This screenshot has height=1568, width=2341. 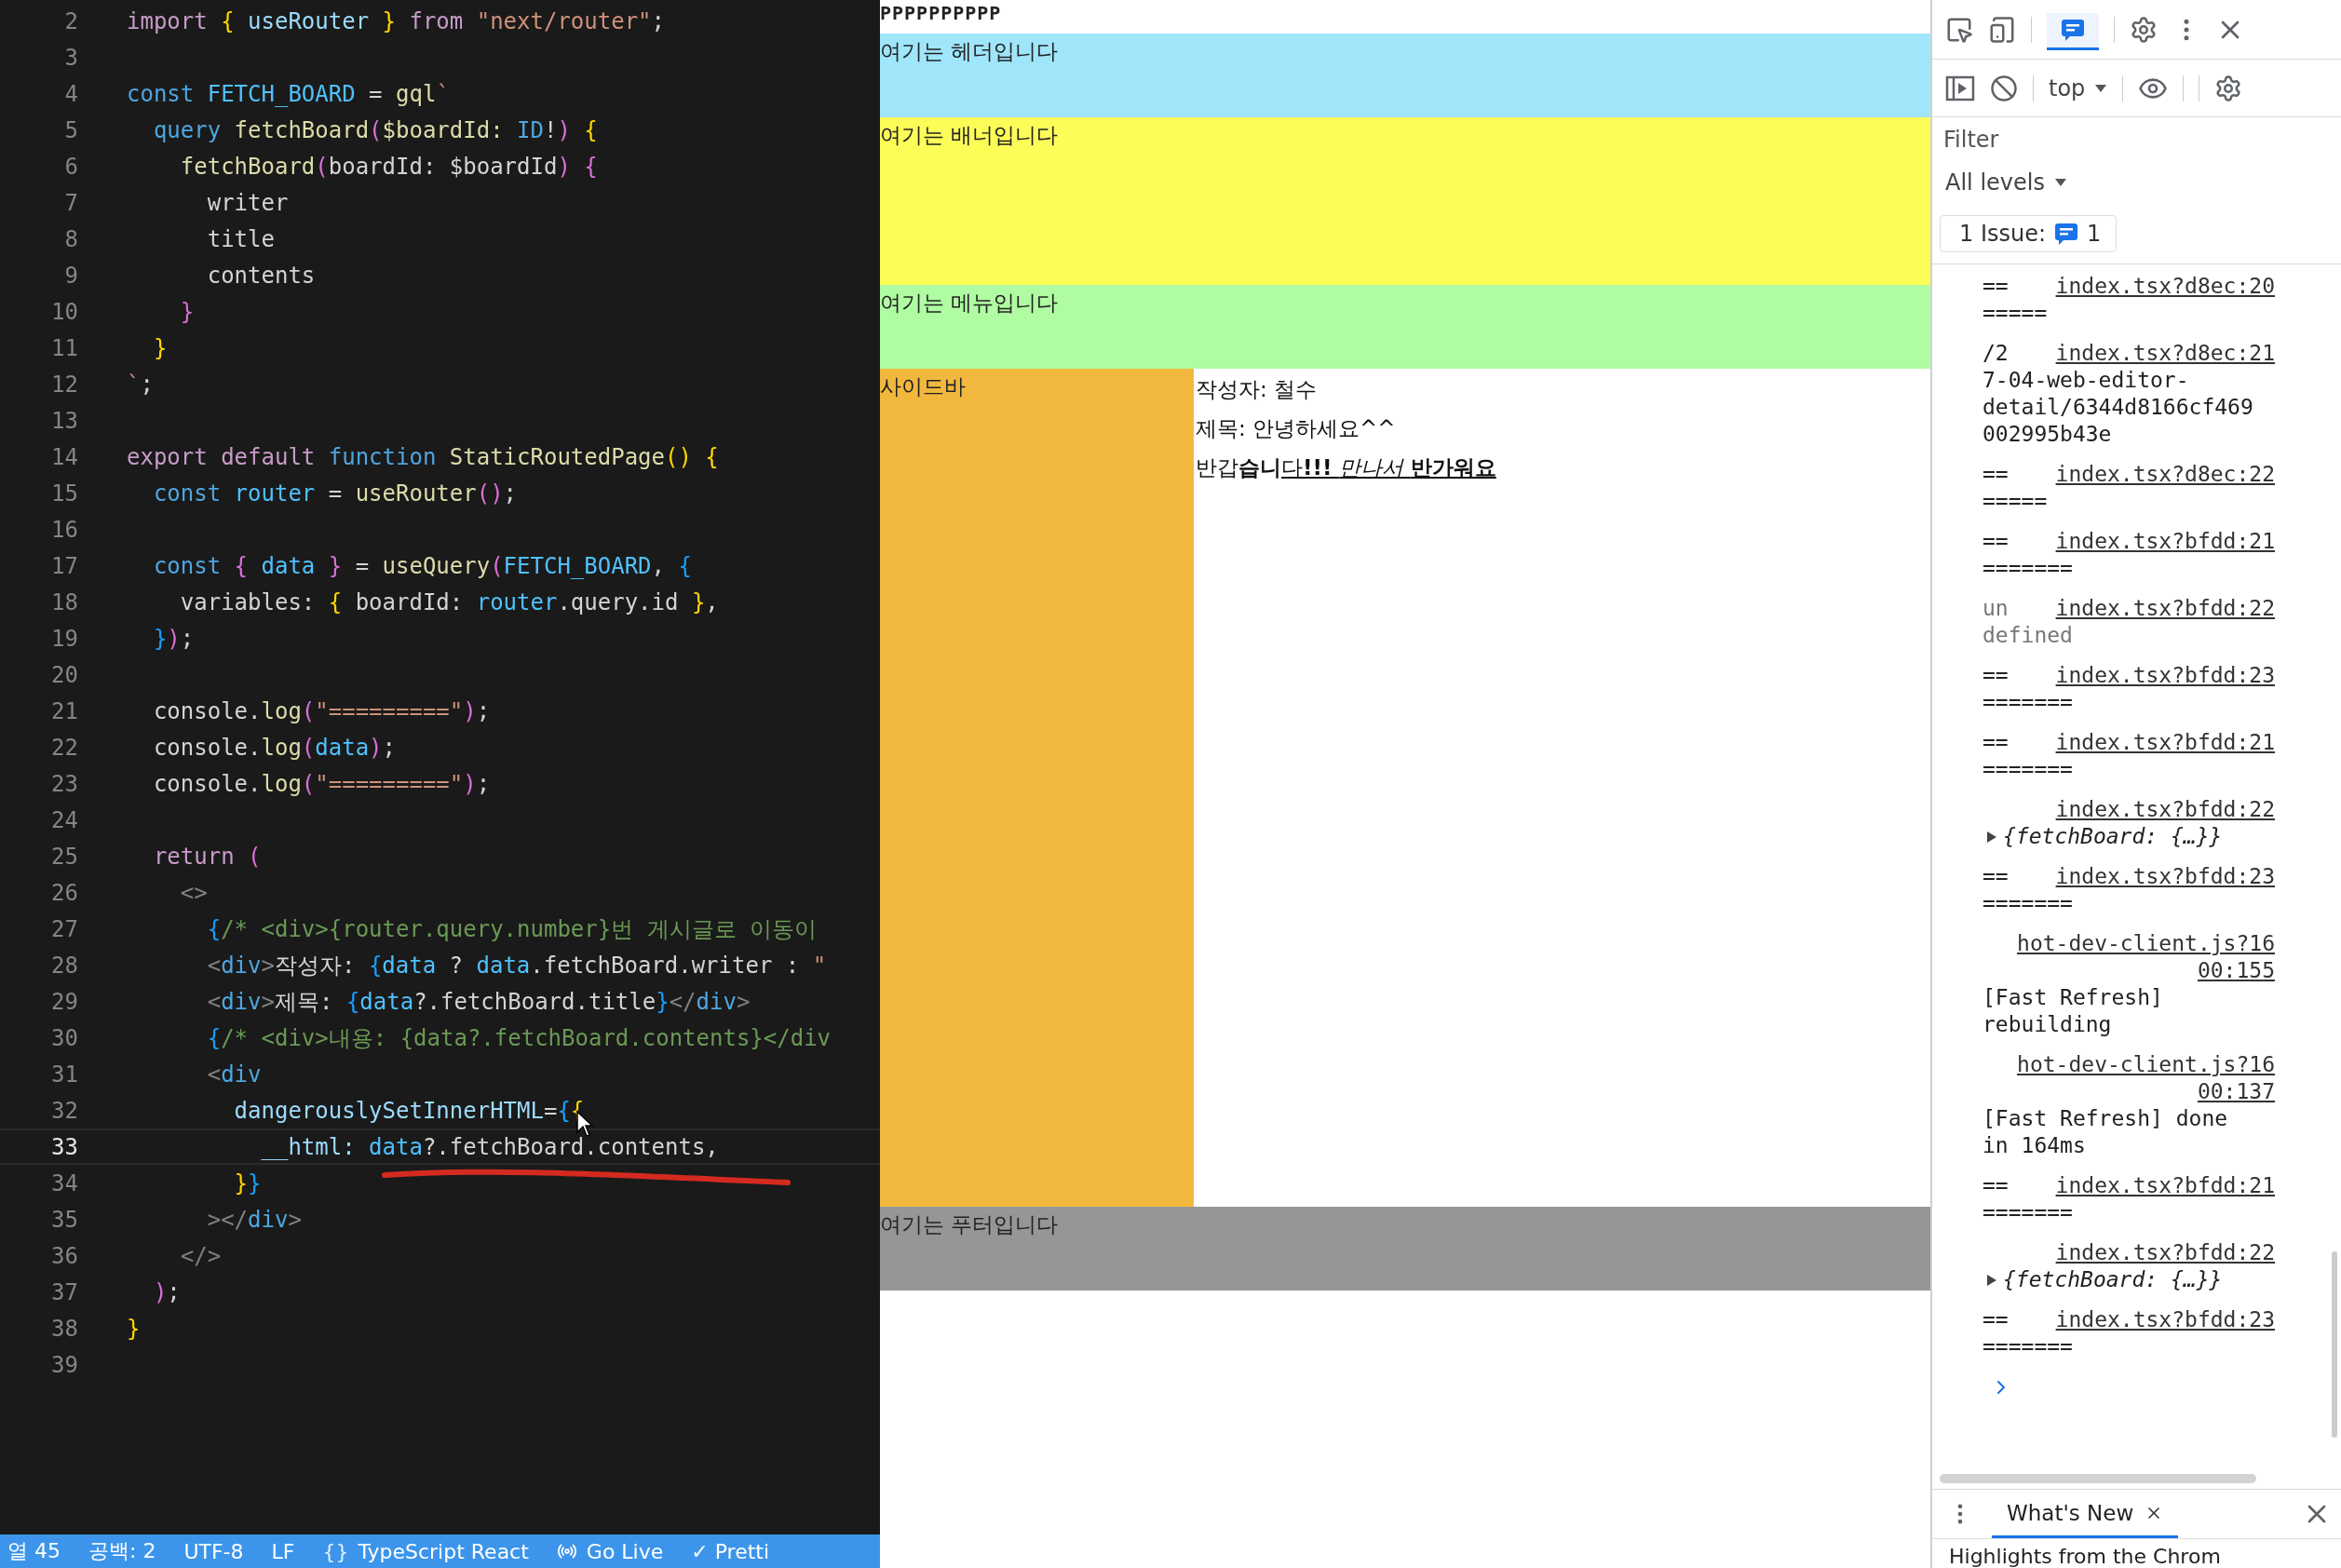 What do you see at coordinates (2165, 475) in the screenshot?
I see `source-link: index.tsx?d8ec:22` at bounding box center [2165, 475].